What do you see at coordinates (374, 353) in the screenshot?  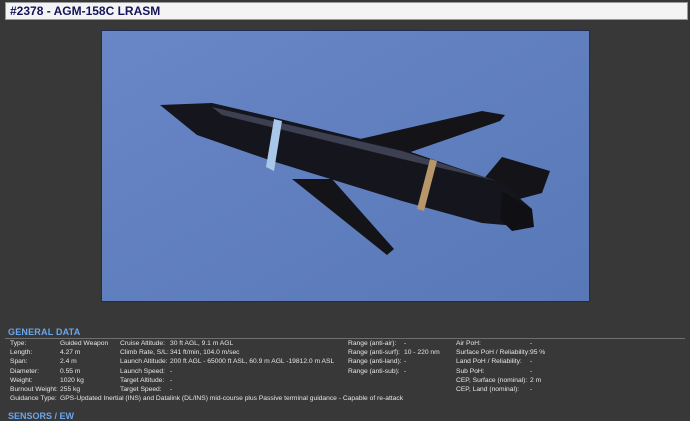 I see `range-anti-surf-label: Range (anti-surf):` at bounding box center [374, 353].